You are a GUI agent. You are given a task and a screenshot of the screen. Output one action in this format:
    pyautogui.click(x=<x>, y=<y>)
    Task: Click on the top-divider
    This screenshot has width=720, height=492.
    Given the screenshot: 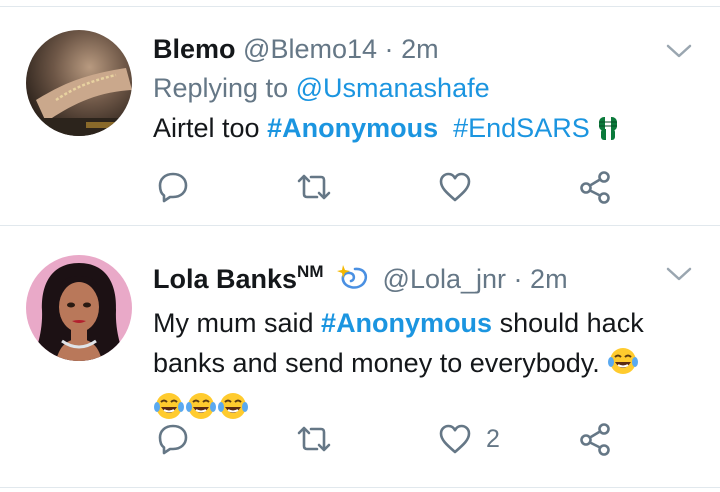 What is the action you would take?
    pyautogui.click(x=360, y=3)
    